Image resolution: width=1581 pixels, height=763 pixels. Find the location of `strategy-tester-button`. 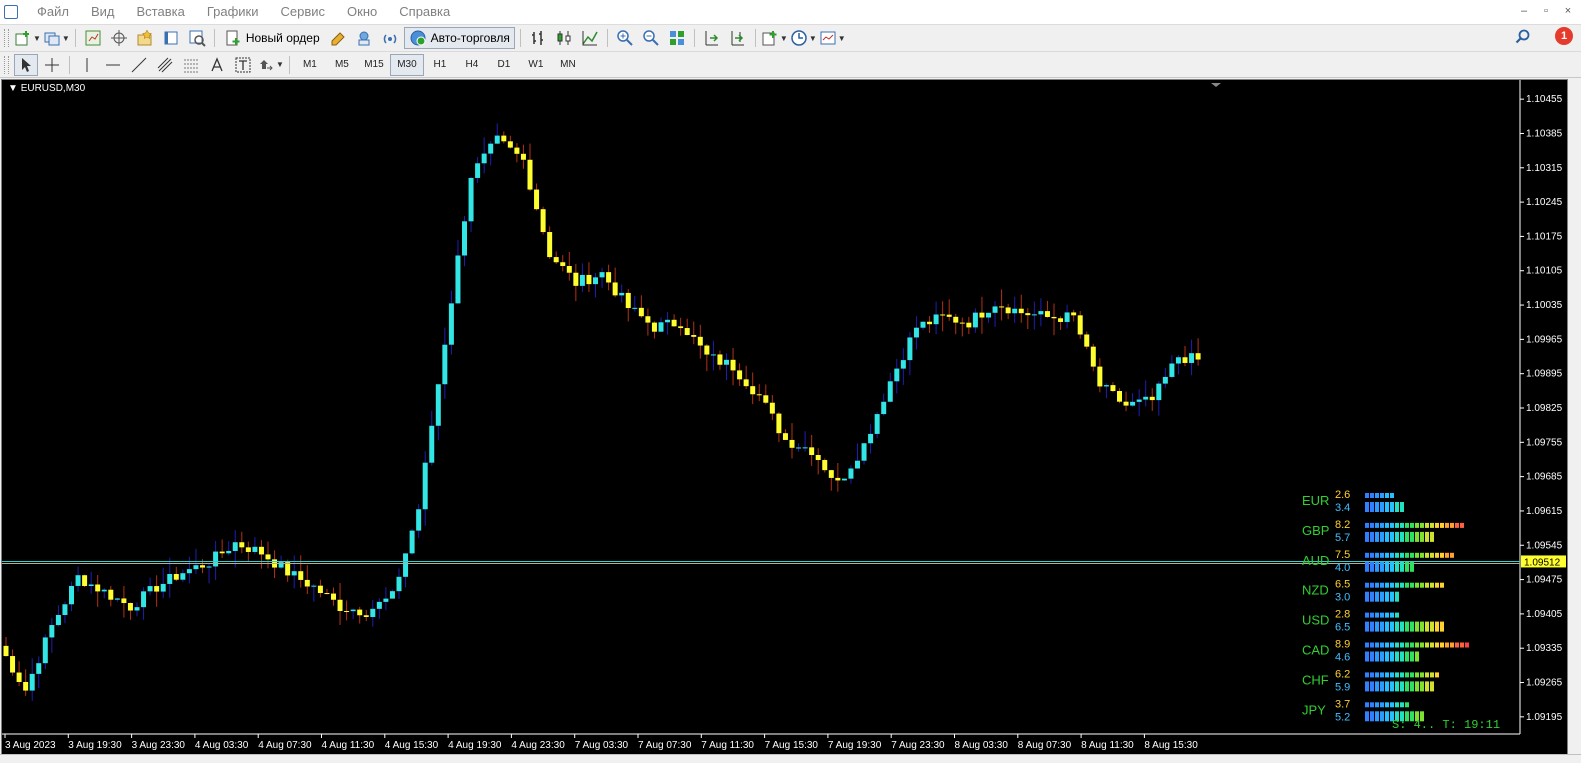

strategy-tester-button is located at coordinates (197, 38).